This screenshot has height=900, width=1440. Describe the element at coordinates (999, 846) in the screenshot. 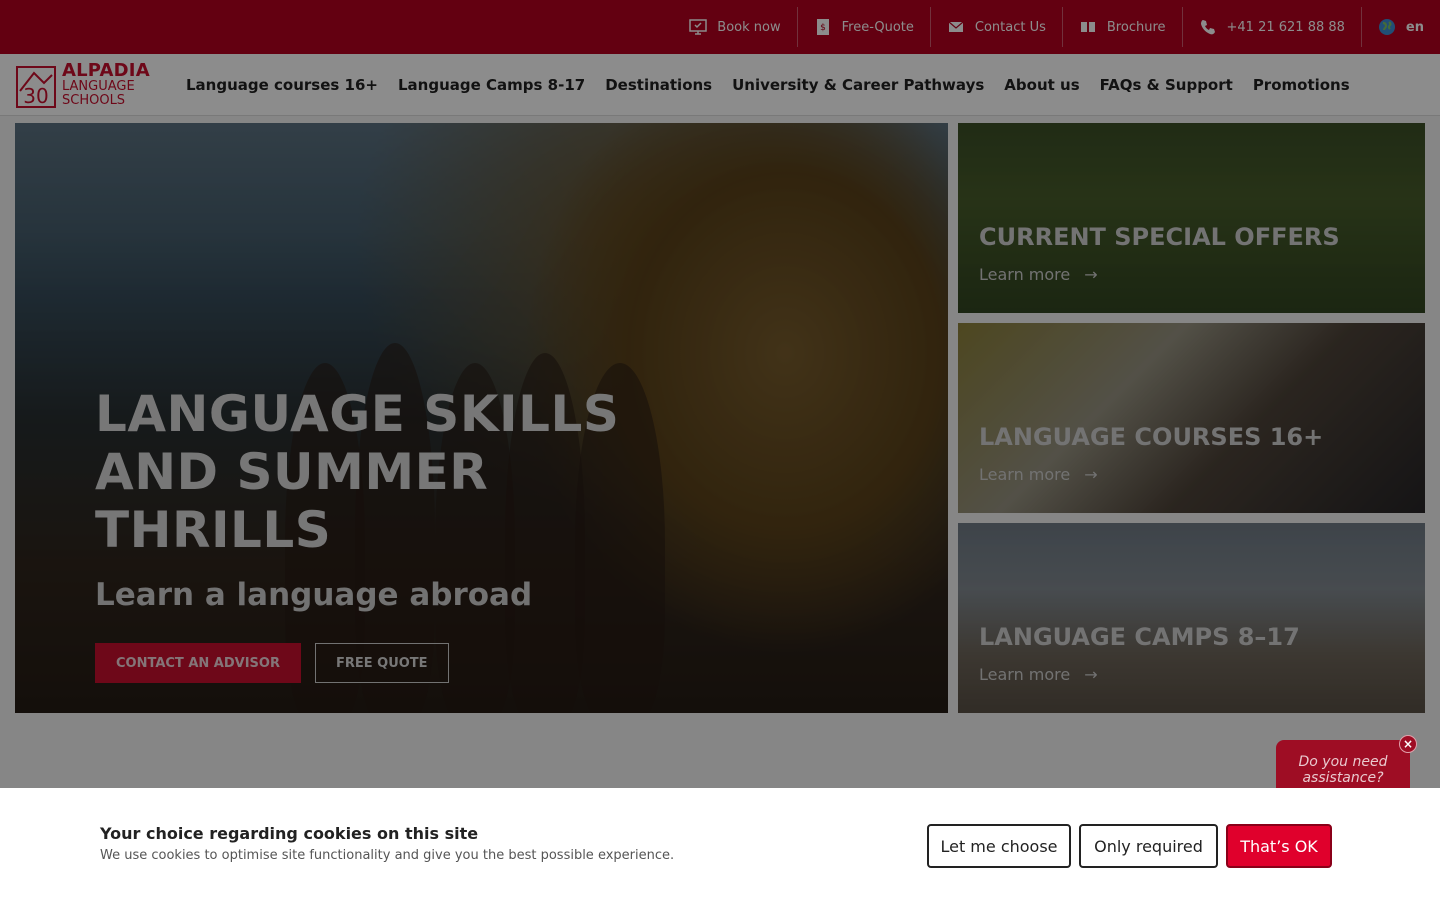

I see `let-me-choose-button: Let me choose` at that location.